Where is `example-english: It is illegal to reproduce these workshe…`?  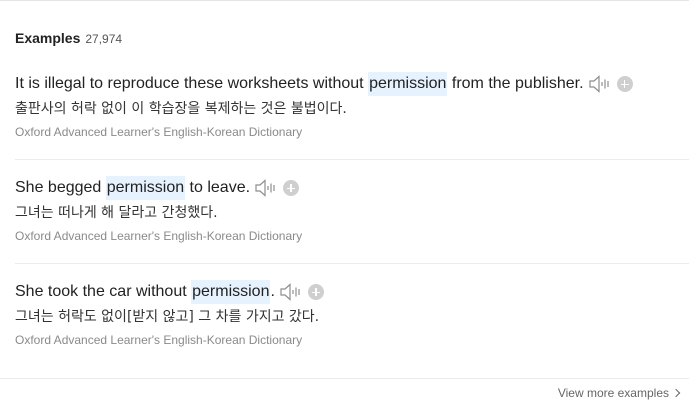 example-english: It is illegal to reproduce these workshe… is located at coordinates (352, 84).